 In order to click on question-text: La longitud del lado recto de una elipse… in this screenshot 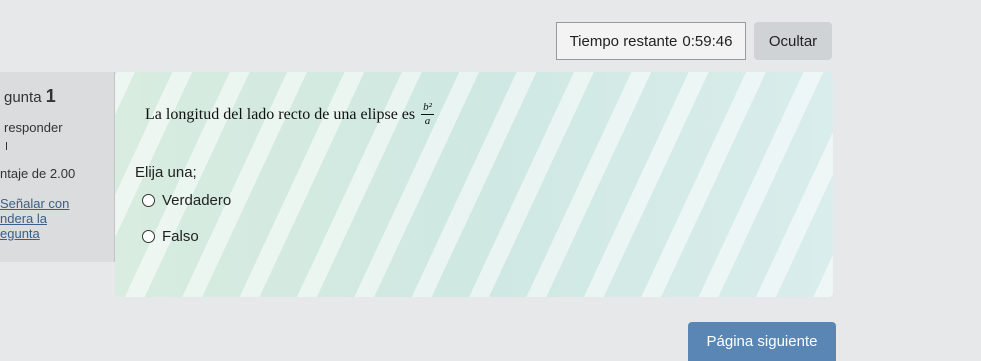, I will do `click(289, 114)`.